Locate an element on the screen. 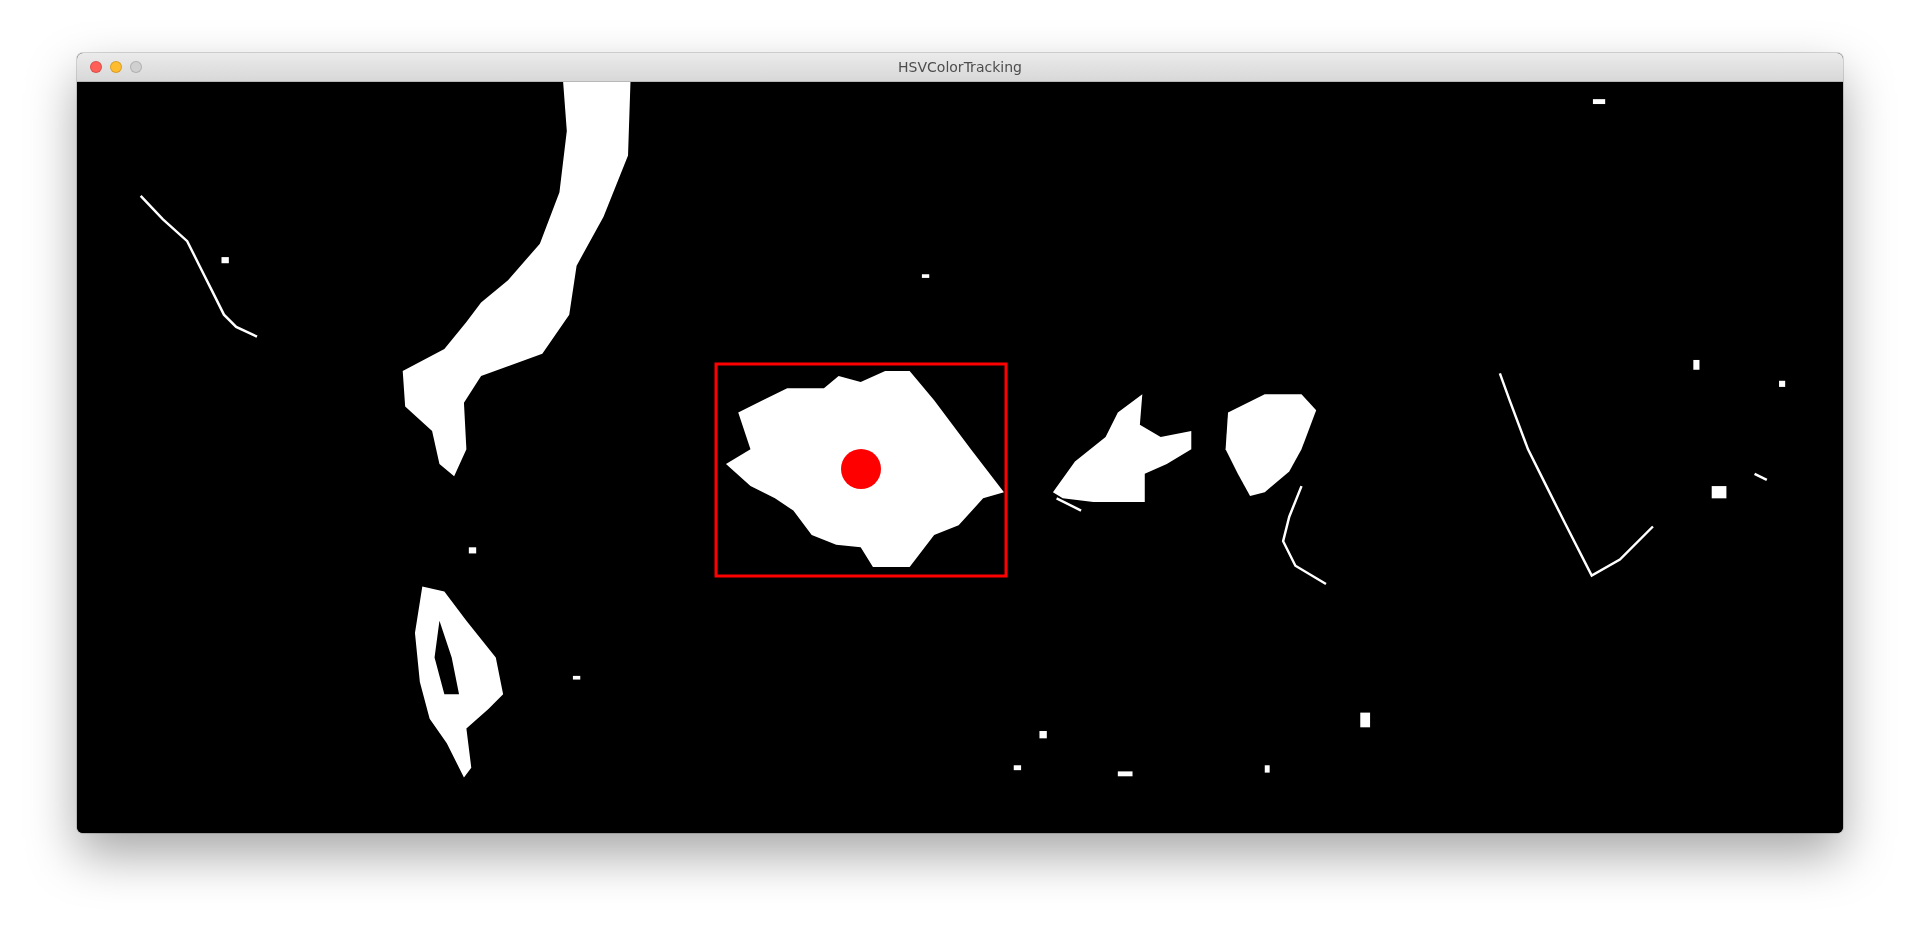  minimize-button is located at coordinates (116, 67).